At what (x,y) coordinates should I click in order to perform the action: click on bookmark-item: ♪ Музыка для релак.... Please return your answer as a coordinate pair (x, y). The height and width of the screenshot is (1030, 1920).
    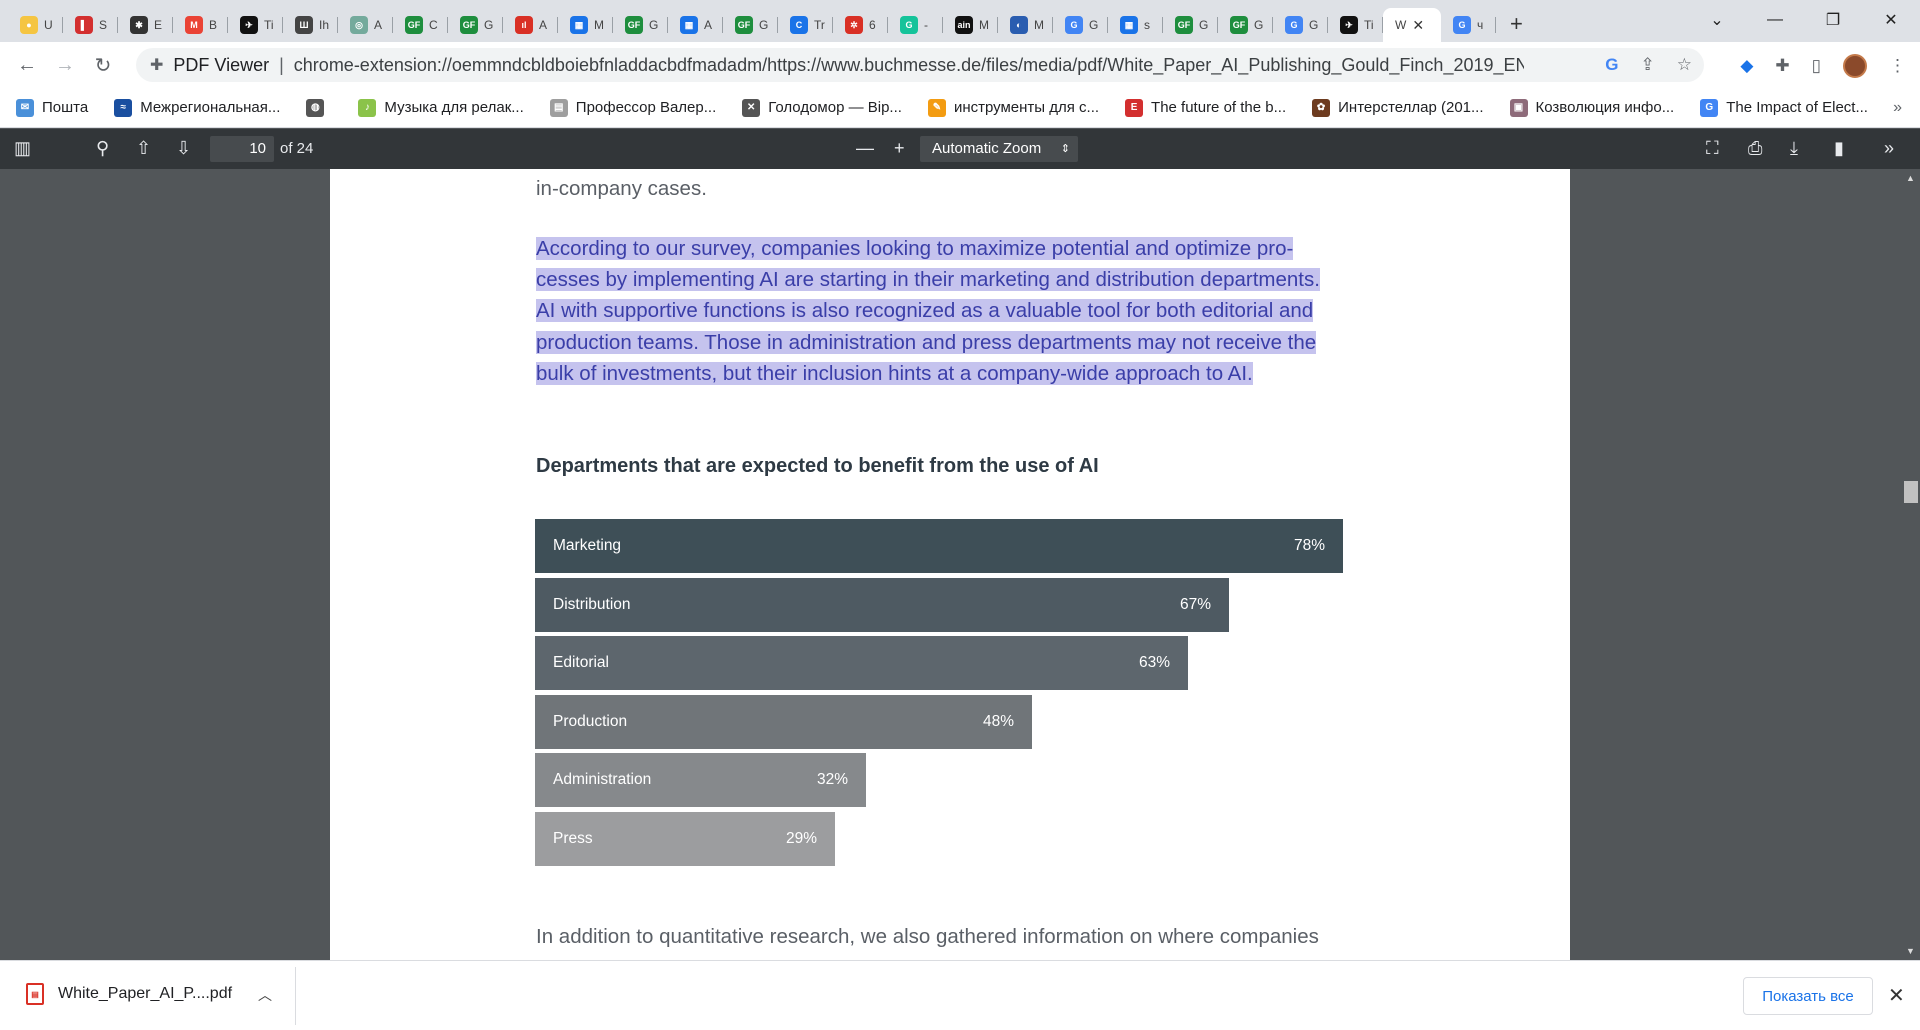
    Looking at the image, I should click on (441, 107).